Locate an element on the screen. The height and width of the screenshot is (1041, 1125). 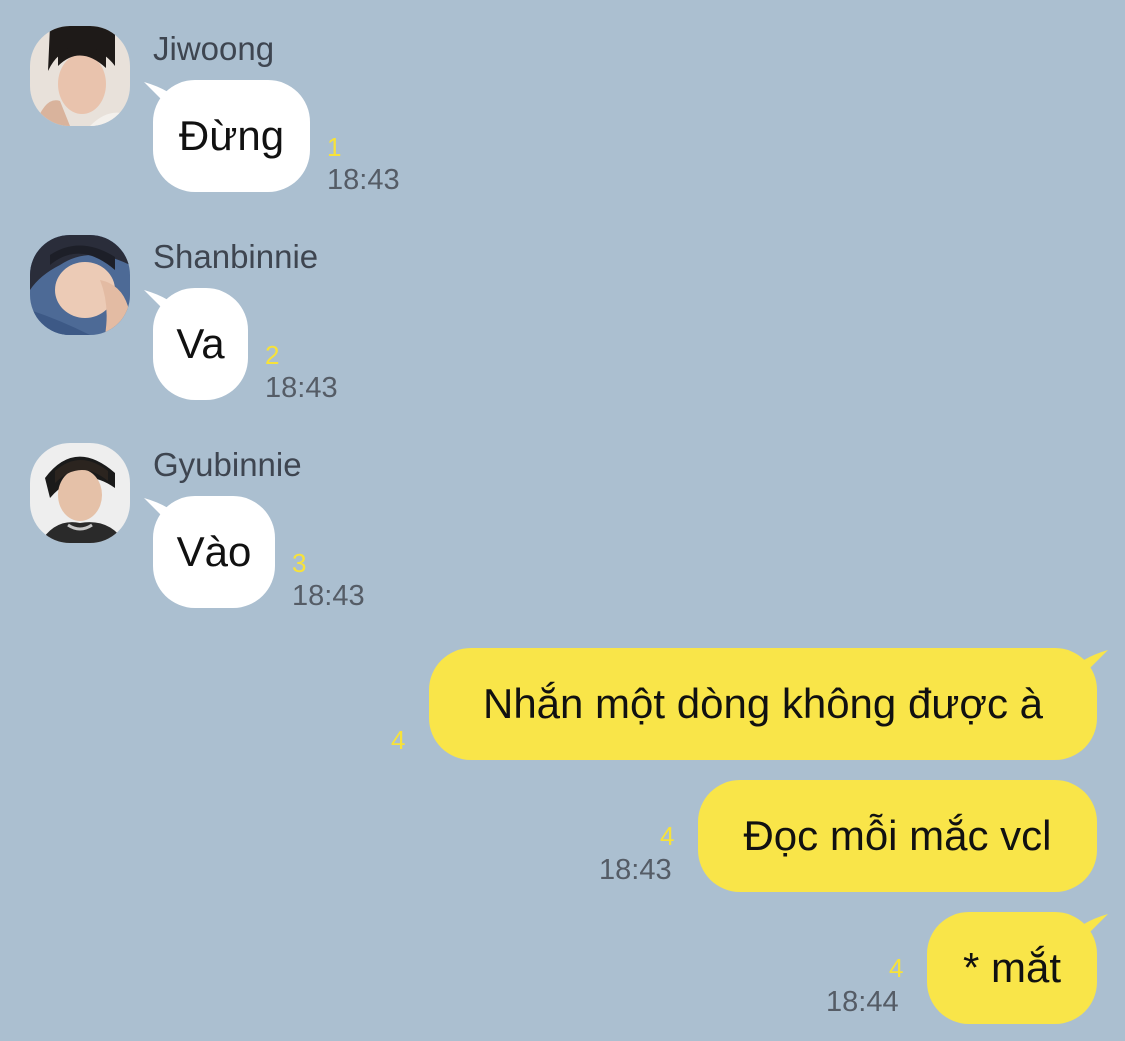
message-bubble: Đọc mỗi mắc vcl is located at coordinates (897, 836).